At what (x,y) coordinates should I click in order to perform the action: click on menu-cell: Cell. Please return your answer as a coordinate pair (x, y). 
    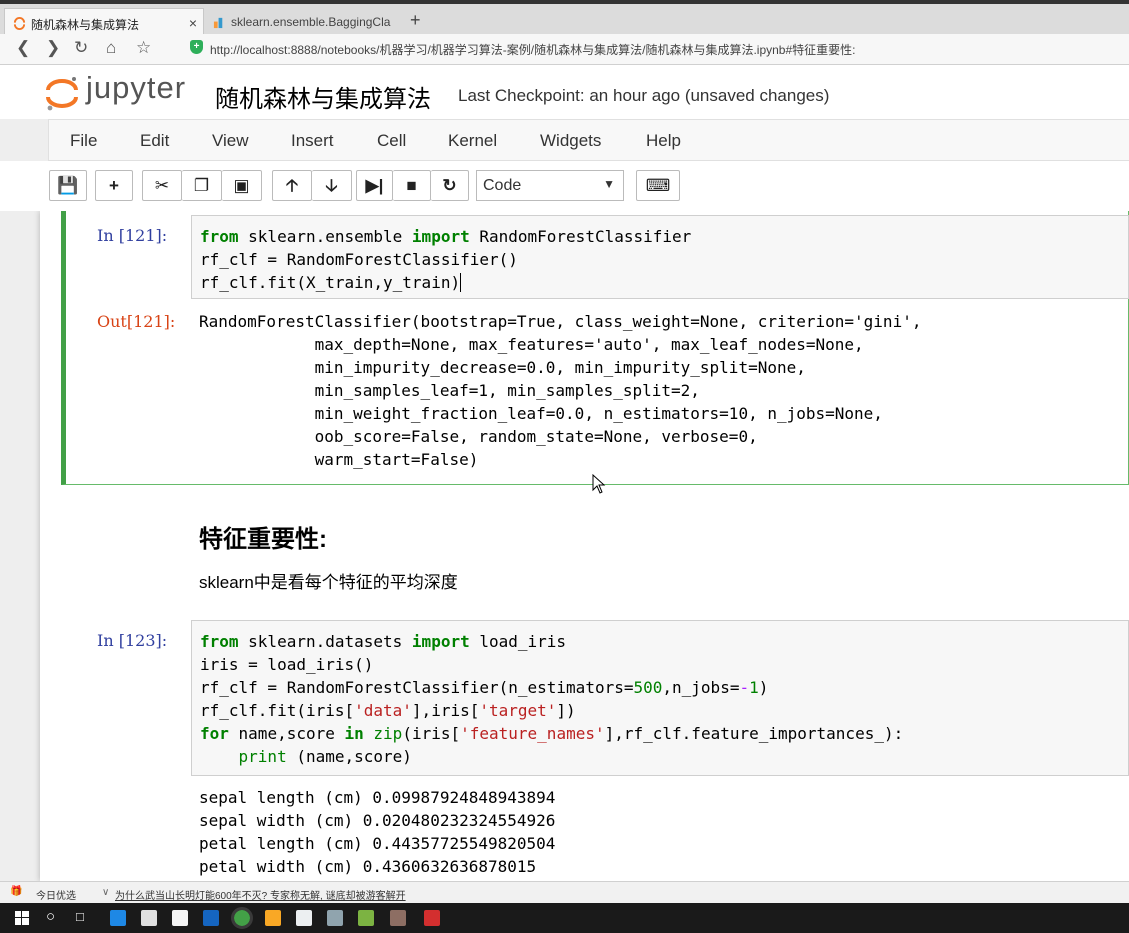
    Looking at the image, I should click on (391, 141).